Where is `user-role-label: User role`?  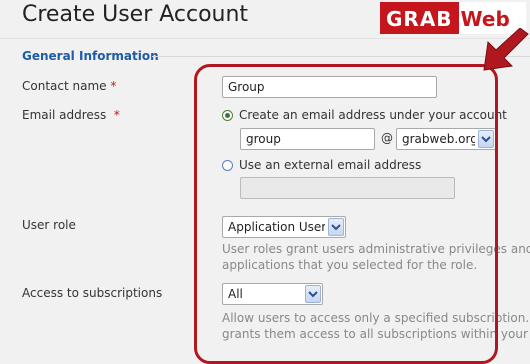 user-role-label: User role is located at coordinates (49, 225).